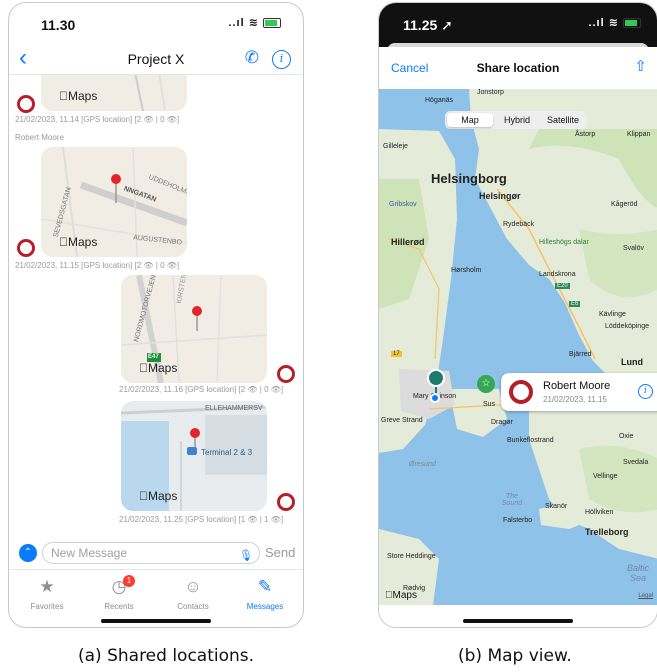 The height and width of the screenshot is (672, 657). Describe the element at coordinates (395, 146) in the screenshot. I see `place-label: Gilleleje` at that location.